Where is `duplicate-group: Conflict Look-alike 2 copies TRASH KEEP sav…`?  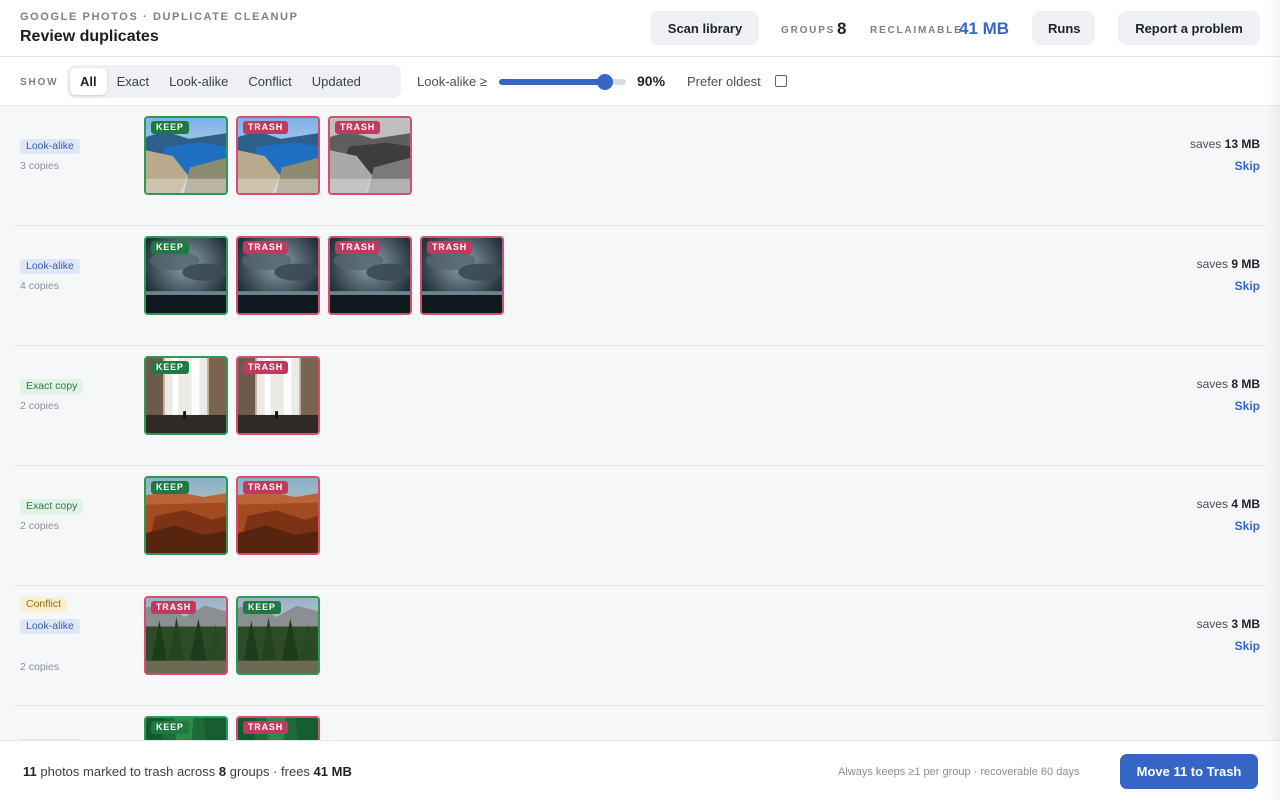
duplicate-group: Conflict Look-alike 2 copies TRASH KEEP sav… is located at coordinates (640, 646).